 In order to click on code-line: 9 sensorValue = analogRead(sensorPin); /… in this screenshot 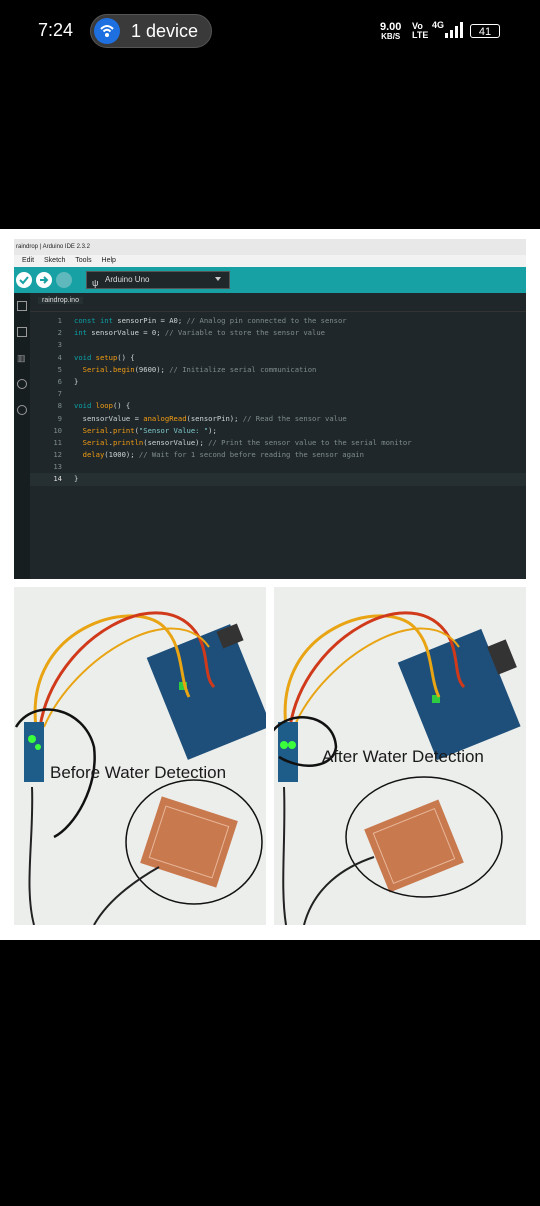, I will do `click(278, 419)`.